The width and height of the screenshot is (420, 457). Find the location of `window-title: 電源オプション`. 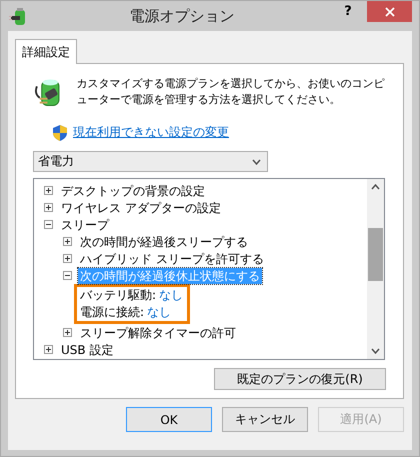

window-title: 電源オプション is located at coordinates (182, 16).